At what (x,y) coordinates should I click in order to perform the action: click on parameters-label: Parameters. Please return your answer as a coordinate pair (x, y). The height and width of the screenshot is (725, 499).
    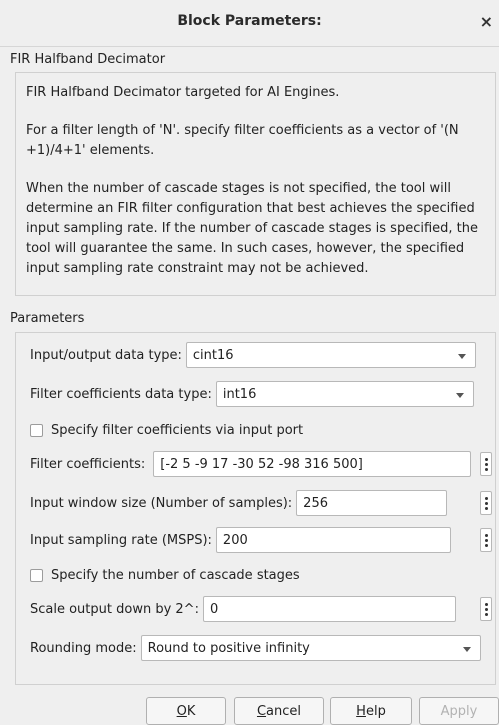
    Looking at the image, I should click on (47, 318).